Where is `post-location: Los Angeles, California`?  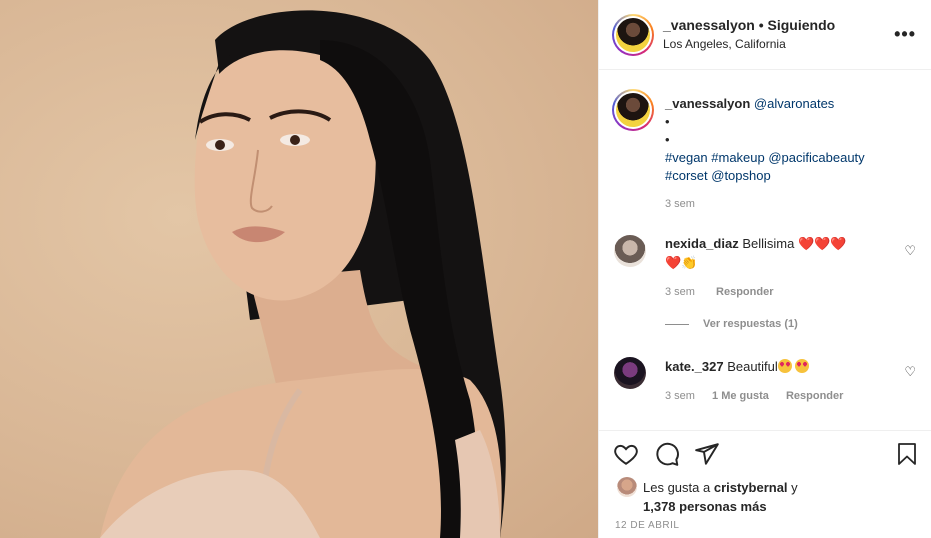 post-location: Los Angeles, California is located at coordinates (724, 44).